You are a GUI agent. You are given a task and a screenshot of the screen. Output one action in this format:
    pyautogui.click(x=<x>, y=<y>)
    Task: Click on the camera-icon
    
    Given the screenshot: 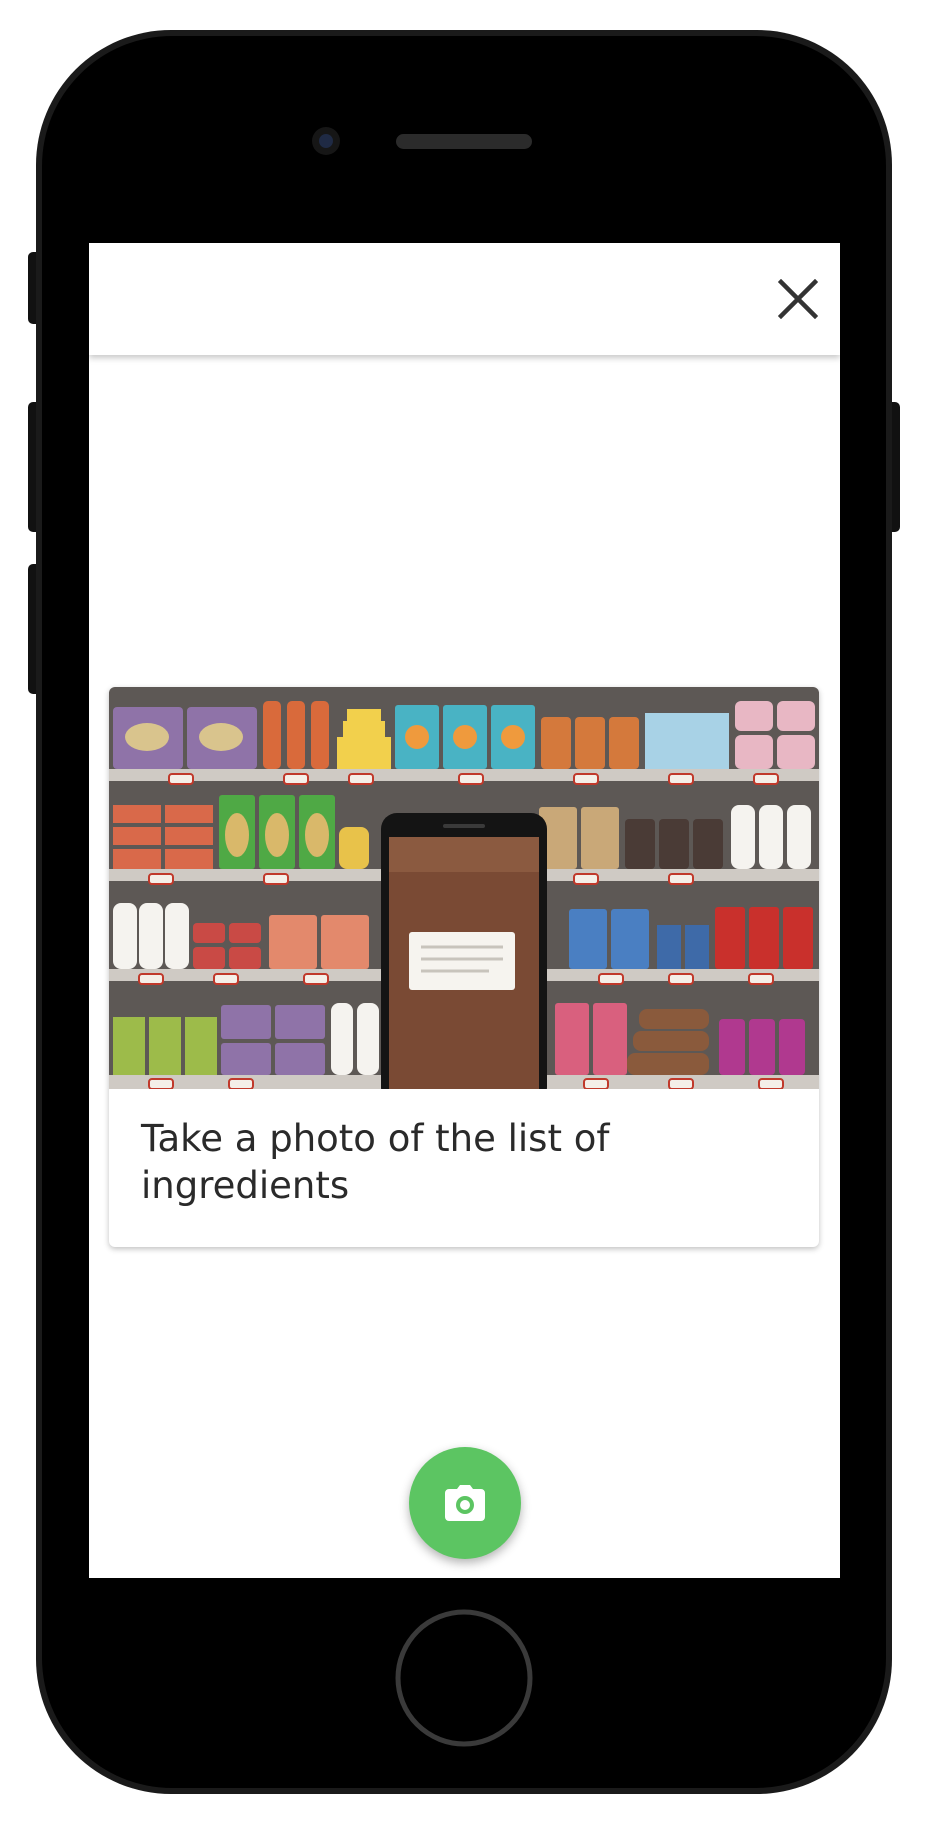 What is the action you would take?
    pyautogui.click(x=465, y=1503)
    